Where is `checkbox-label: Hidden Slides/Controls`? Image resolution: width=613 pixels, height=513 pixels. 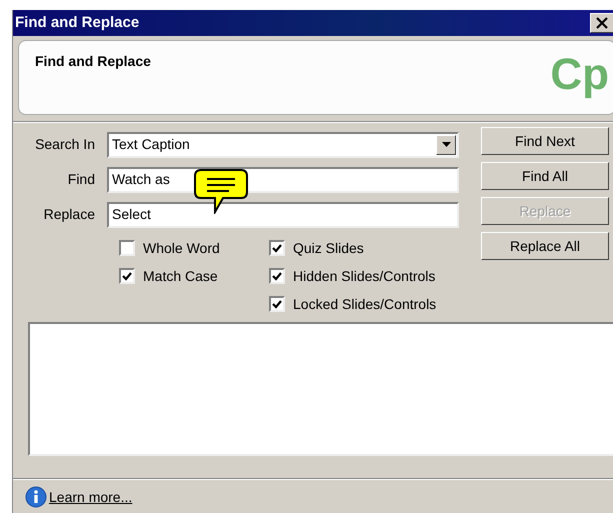
checkbox-label: Hidden Slides/Controls is located at coordinates (364, 276).